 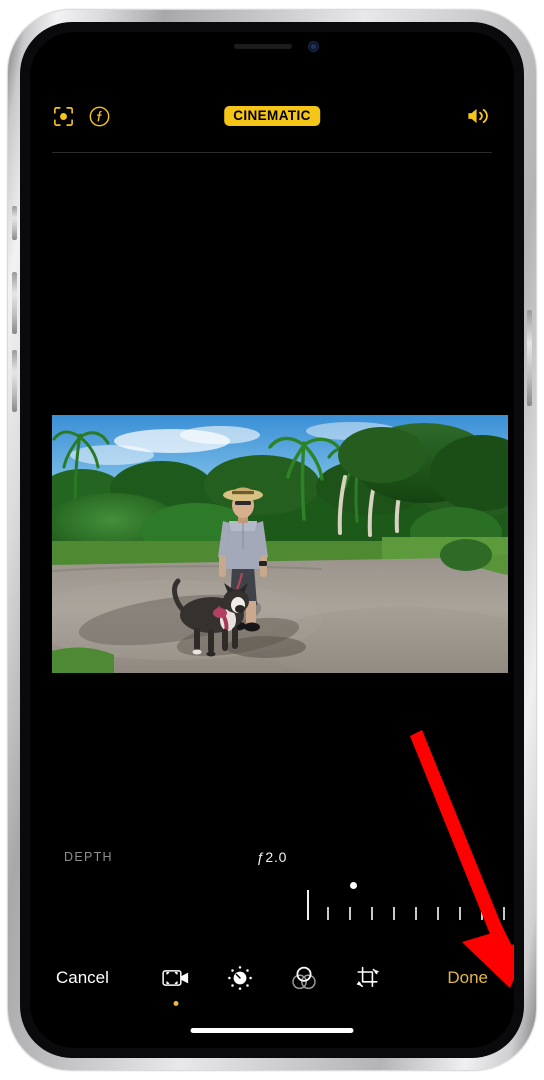 What do you see at coordinates (263, 46) in the screenshot?
I see `earpiece-speaker` at bounding box center [263, 46].